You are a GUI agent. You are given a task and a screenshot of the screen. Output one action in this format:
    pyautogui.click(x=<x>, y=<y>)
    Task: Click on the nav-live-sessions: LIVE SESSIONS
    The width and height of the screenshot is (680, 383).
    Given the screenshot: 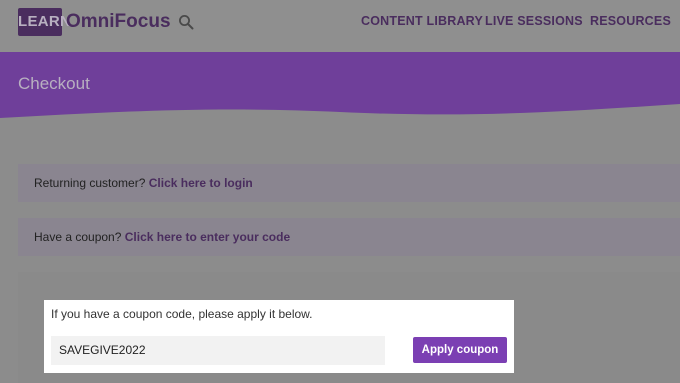 What is the action you would take?
    pyautogui.click(x=534, y=21)
    